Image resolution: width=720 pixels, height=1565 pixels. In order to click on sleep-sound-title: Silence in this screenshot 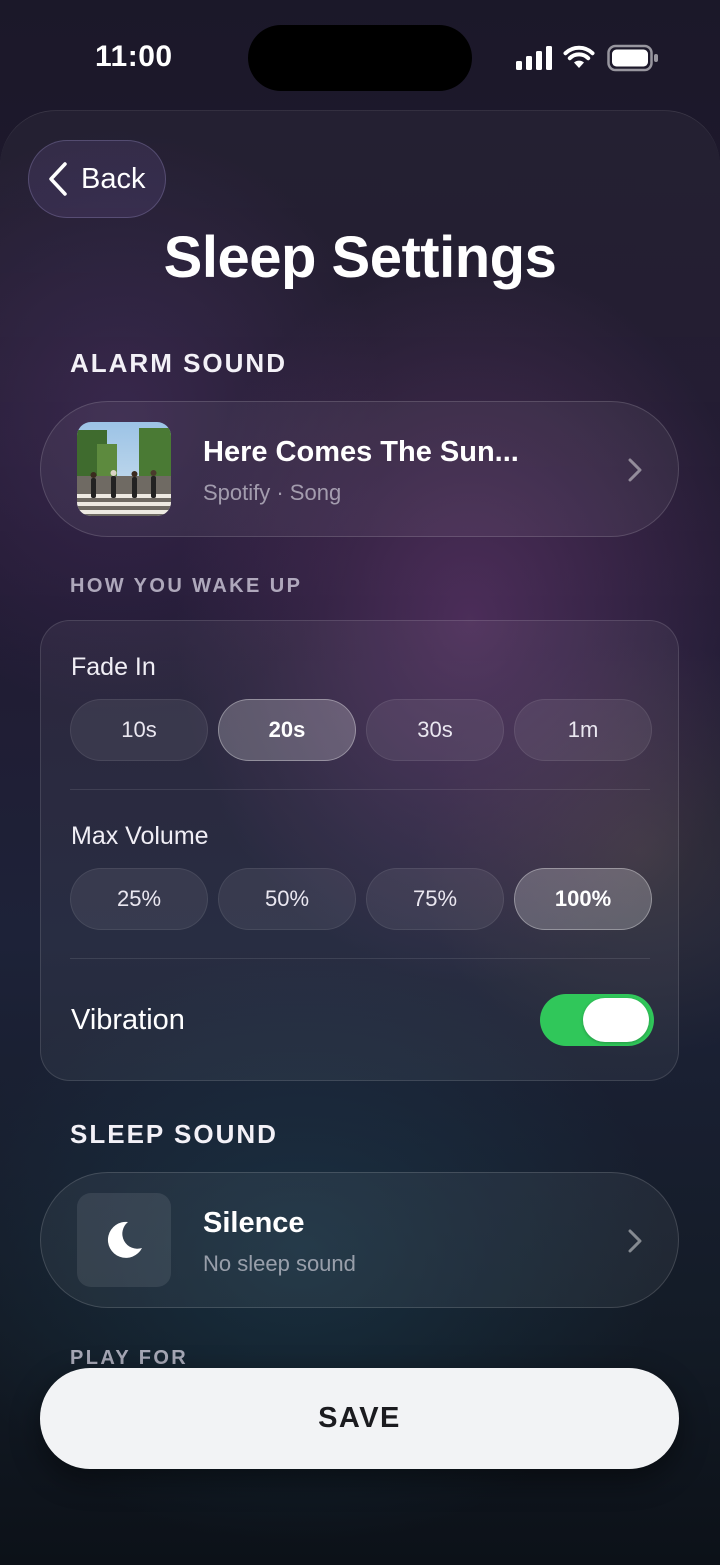, I will do `click(254, 1223)`.